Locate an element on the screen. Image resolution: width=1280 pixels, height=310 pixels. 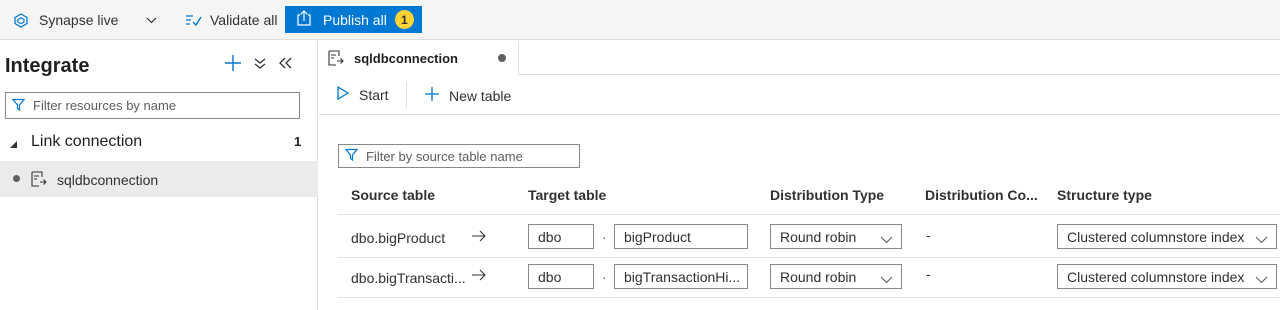
tab-sqldbconnection: sqldbconnection is located at coordinates (419, 58).